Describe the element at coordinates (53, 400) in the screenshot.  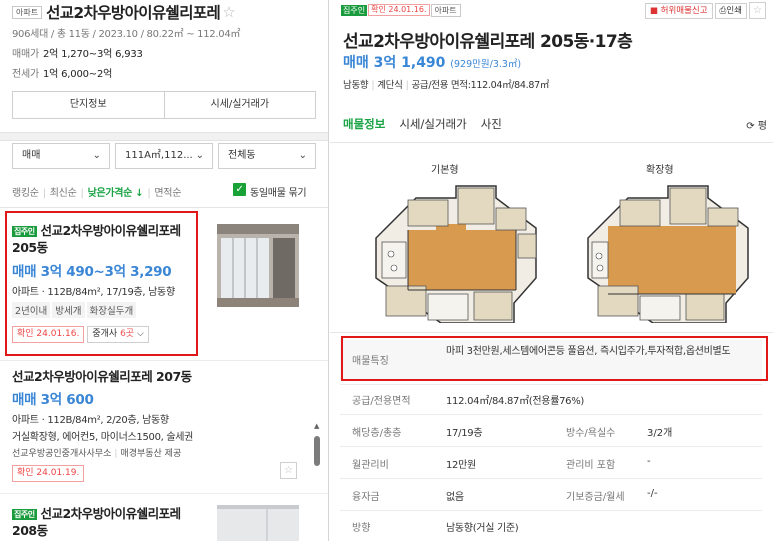
I see `listing-price: 매매 3억 600` at that location.